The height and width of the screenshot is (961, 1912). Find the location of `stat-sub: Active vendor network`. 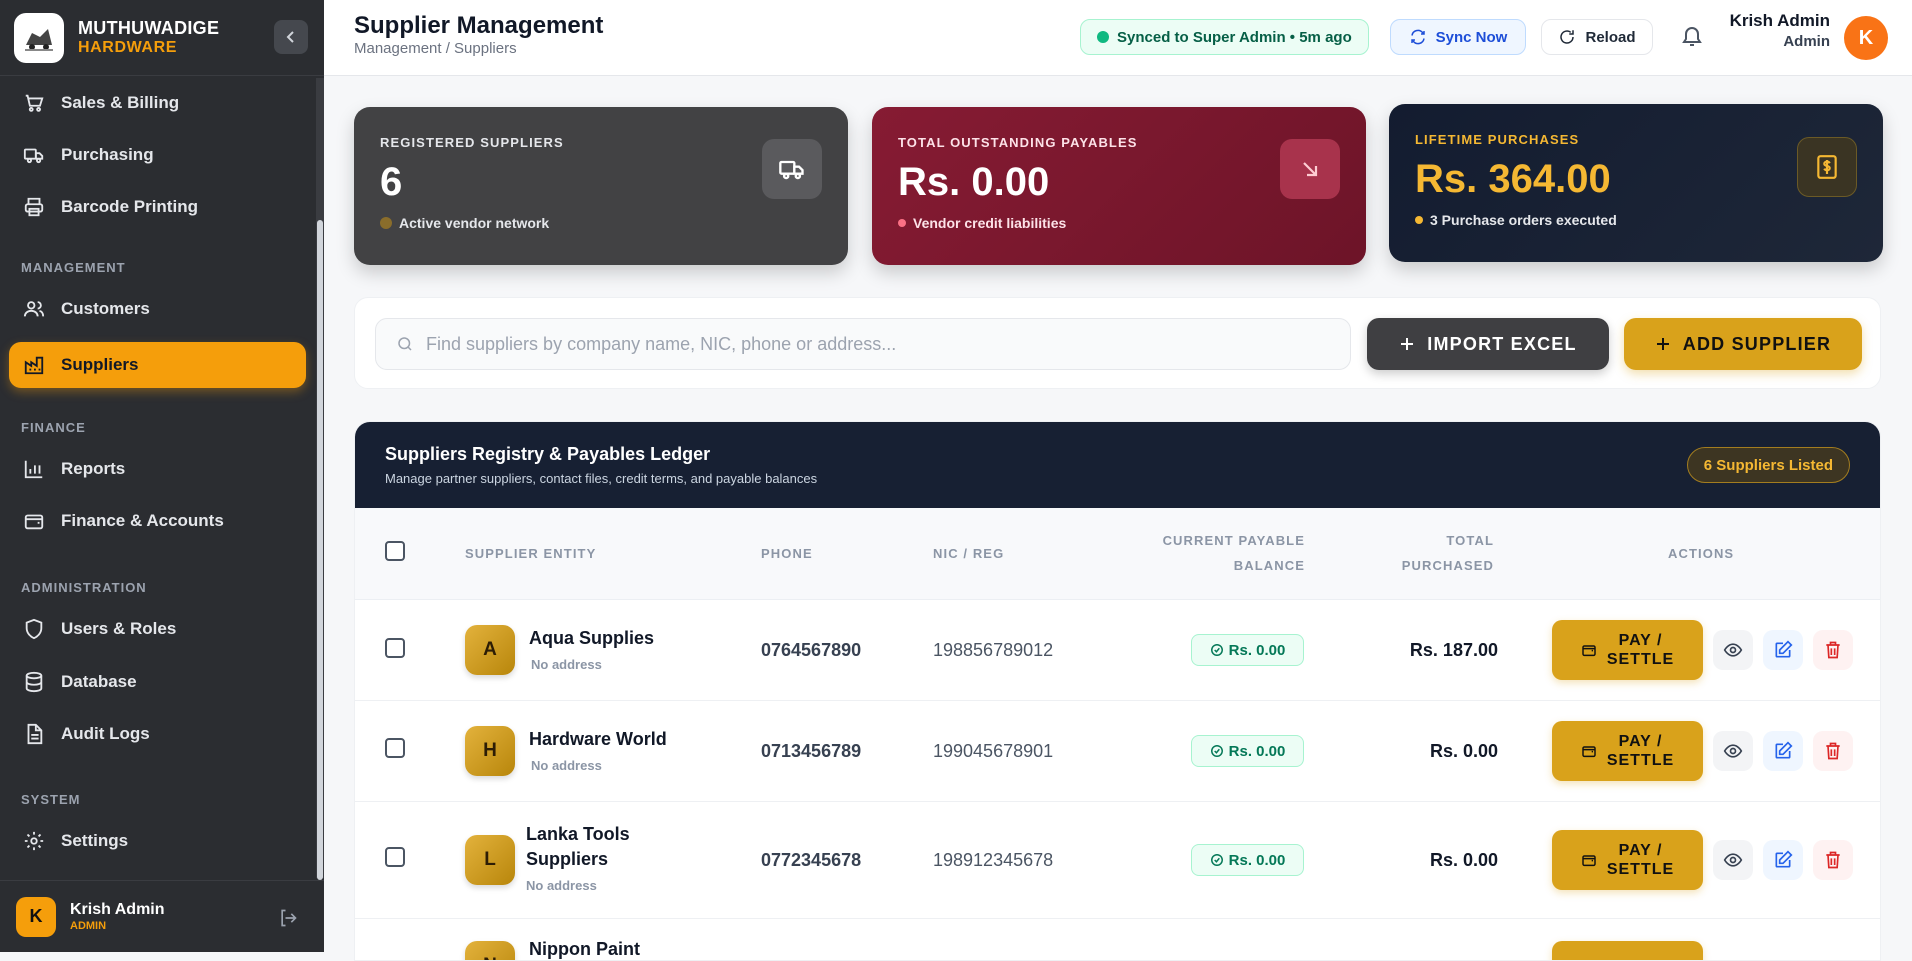

stat-sub: Active vendor network is located at coordinates (474, 223).